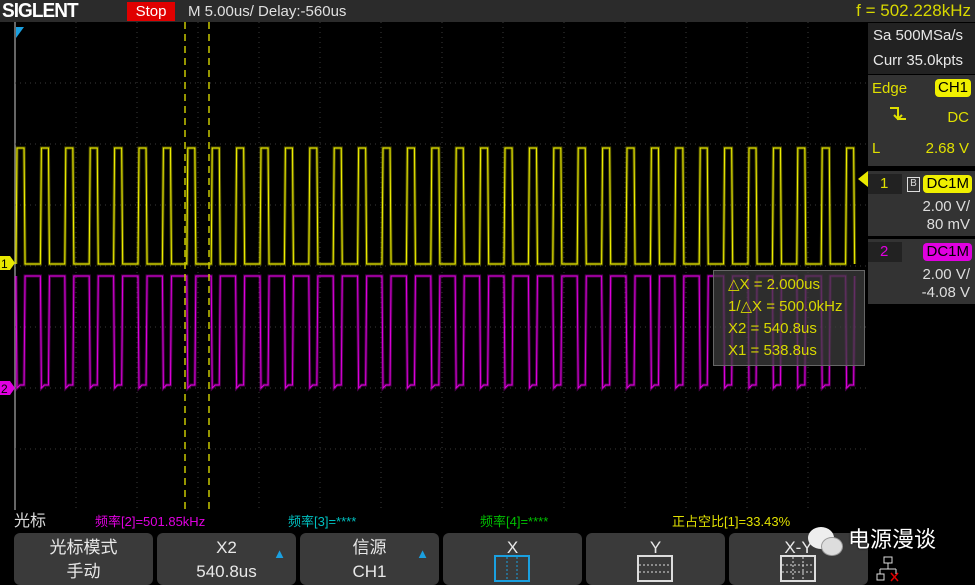 Image resolution: width=975 pixels, height=585 pixels. I want to click on trigger-level-label: L, so click(876, 148).